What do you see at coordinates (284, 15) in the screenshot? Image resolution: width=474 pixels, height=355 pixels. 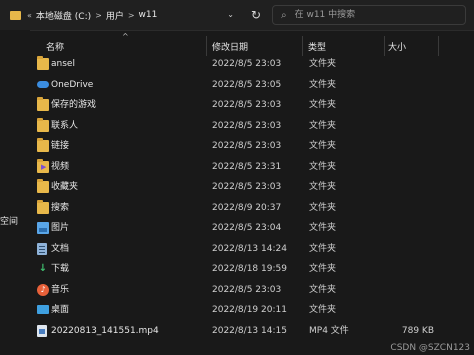 I see `search-icon: ⌕` at bounding box center [284, 15].